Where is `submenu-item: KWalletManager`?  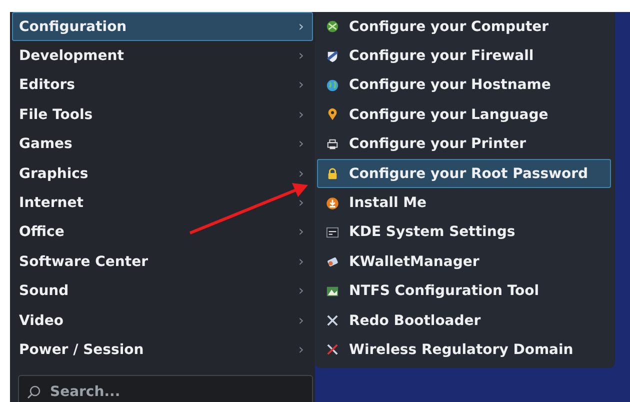
submenu-item: KWalletManager is located at coordinates (464, 262).